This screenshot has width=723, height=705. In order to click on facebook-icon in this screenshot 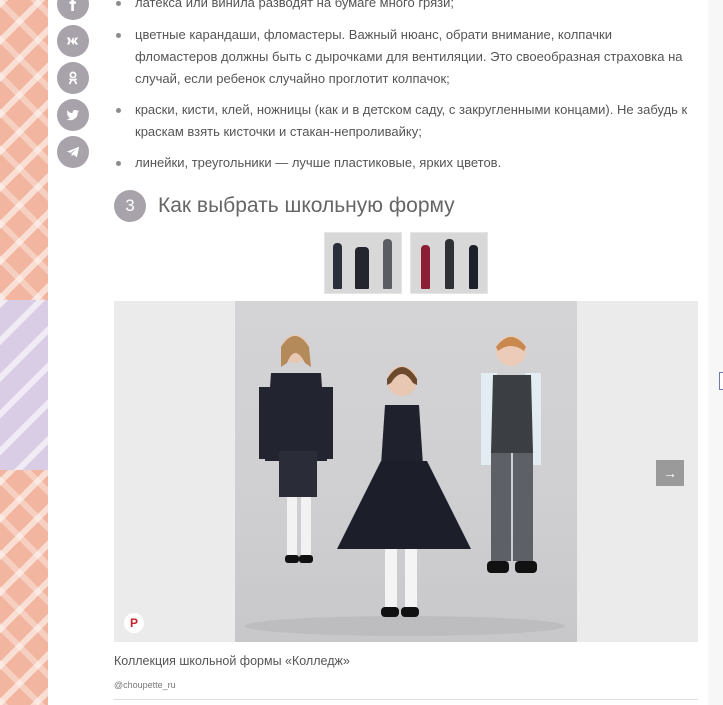, I will do `click(73, 5)`.